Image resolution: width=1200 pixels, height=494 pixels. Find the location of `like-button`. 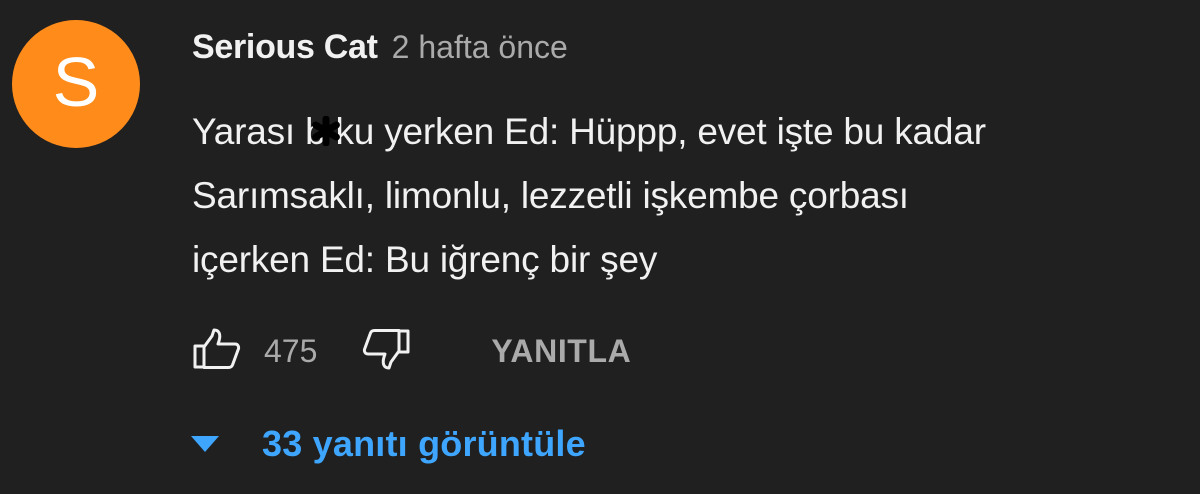

like-button is located at coordinates (217, 351).